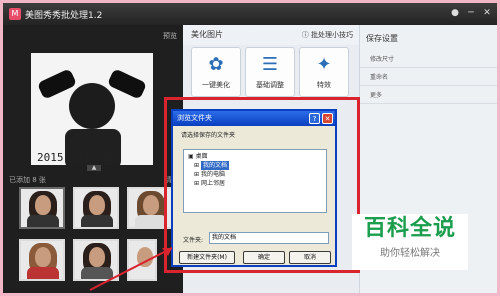 The height and width of the screenshot is (296, 500). I want to click on dialog-title: 浏览文件夹, so click(194, 118).